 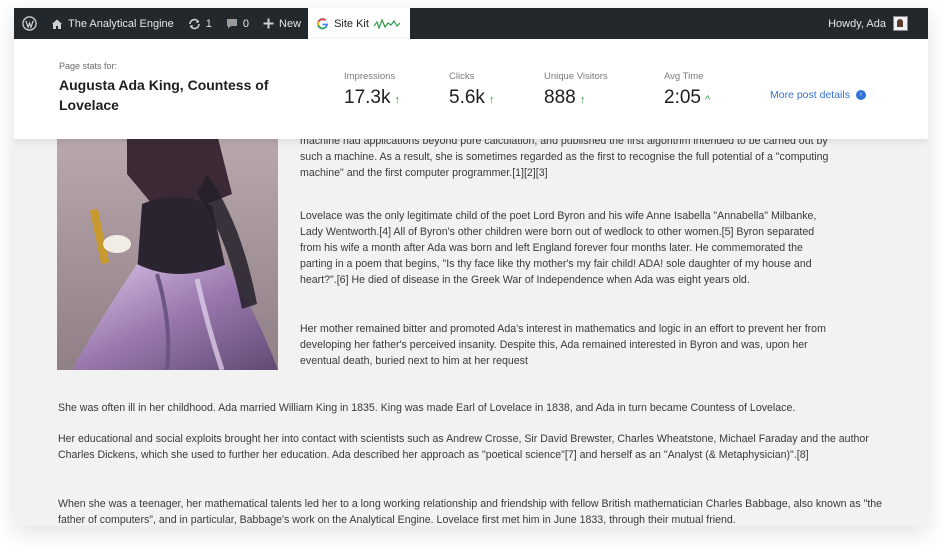 What do you see at coordinates (121, 23) in the screenshot?
I see `site-name: The Analytical Engine` at bounding box center [121, 23].